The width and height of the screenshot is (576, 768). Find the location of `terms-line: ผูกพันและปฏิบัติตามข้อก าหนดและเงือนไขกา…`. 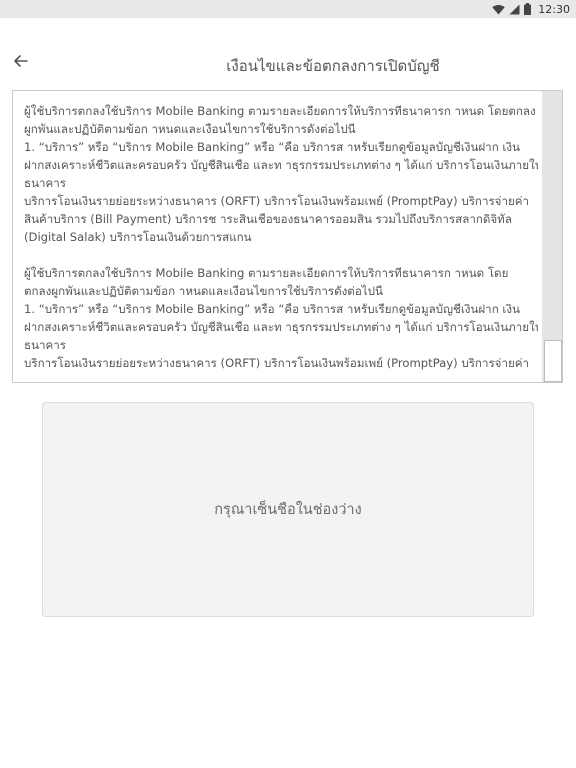

terms-line: ผูกพันและปฏิบัติตามข้อก าหนดและเงือนไขกา… is located at coordinates (190, 129).